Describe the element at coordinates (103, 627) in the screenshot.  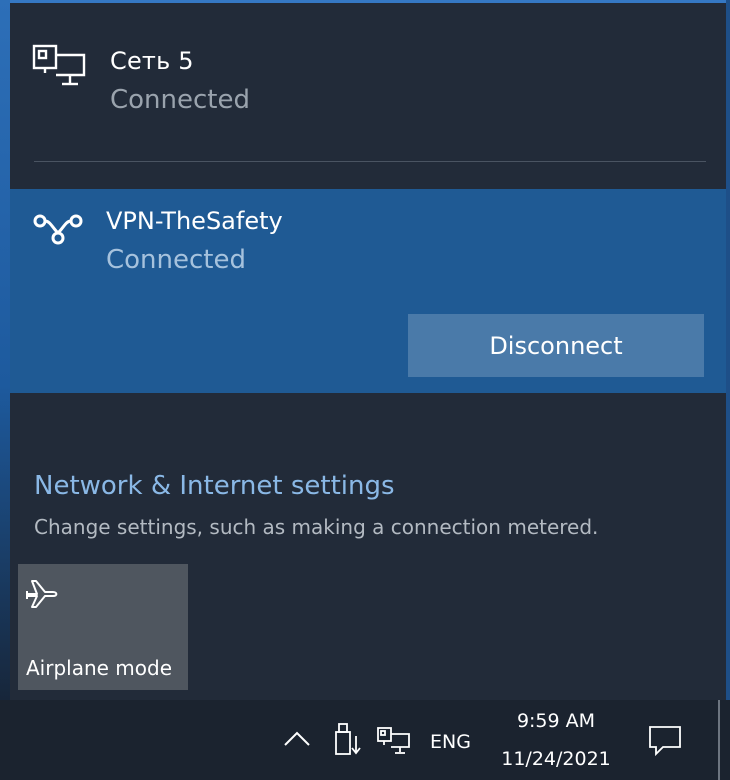
I see `airplane-mode-tile: Airplane mode` at that location.